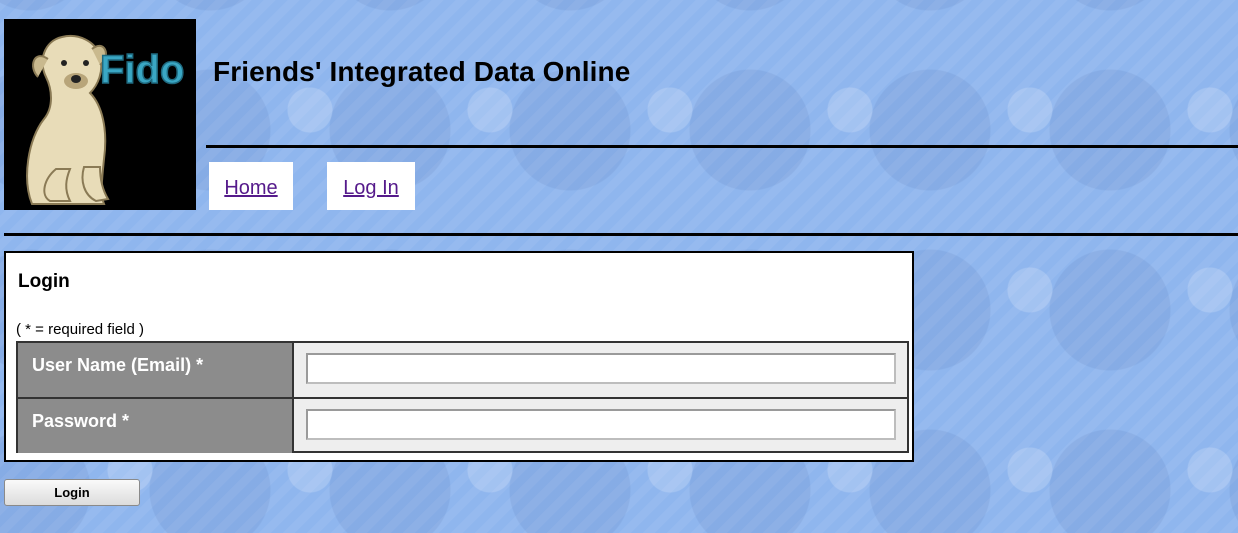  What do you see at coordinates (80, 329) in the screenshot?
I see `required-field-note: ( * = required field )` at bounding box center [80, 329].